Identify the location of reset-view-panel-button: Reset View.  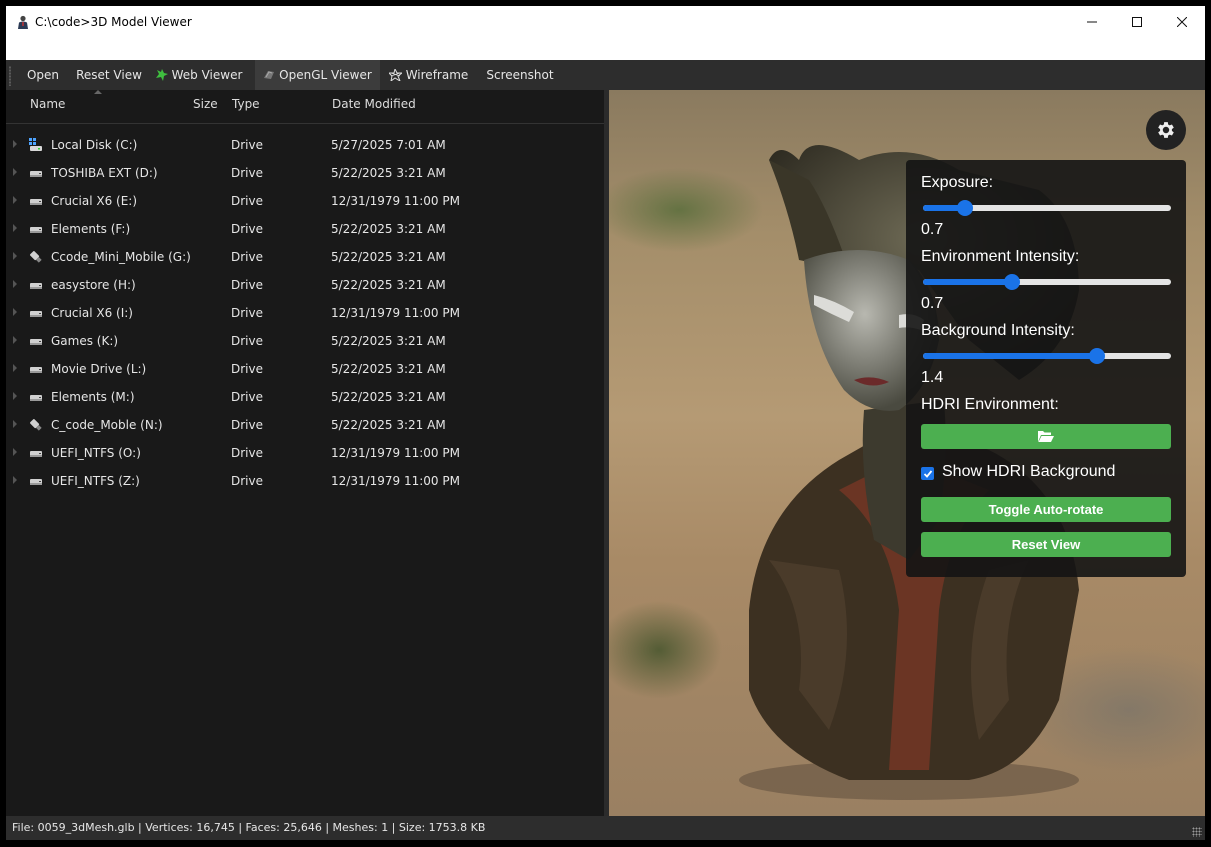
(1046, 544).